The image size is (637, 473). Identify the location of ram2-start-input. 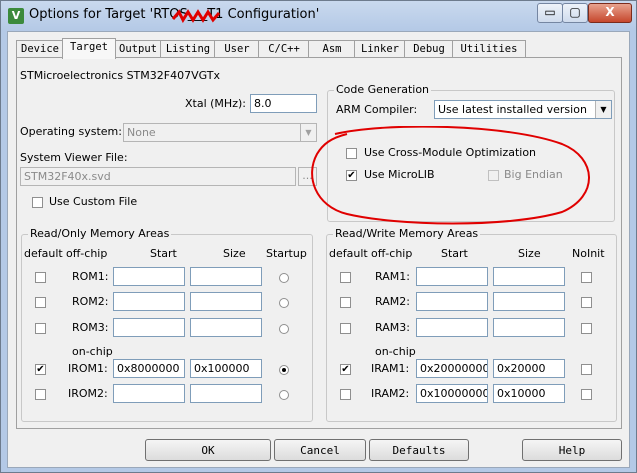
(452, 301).